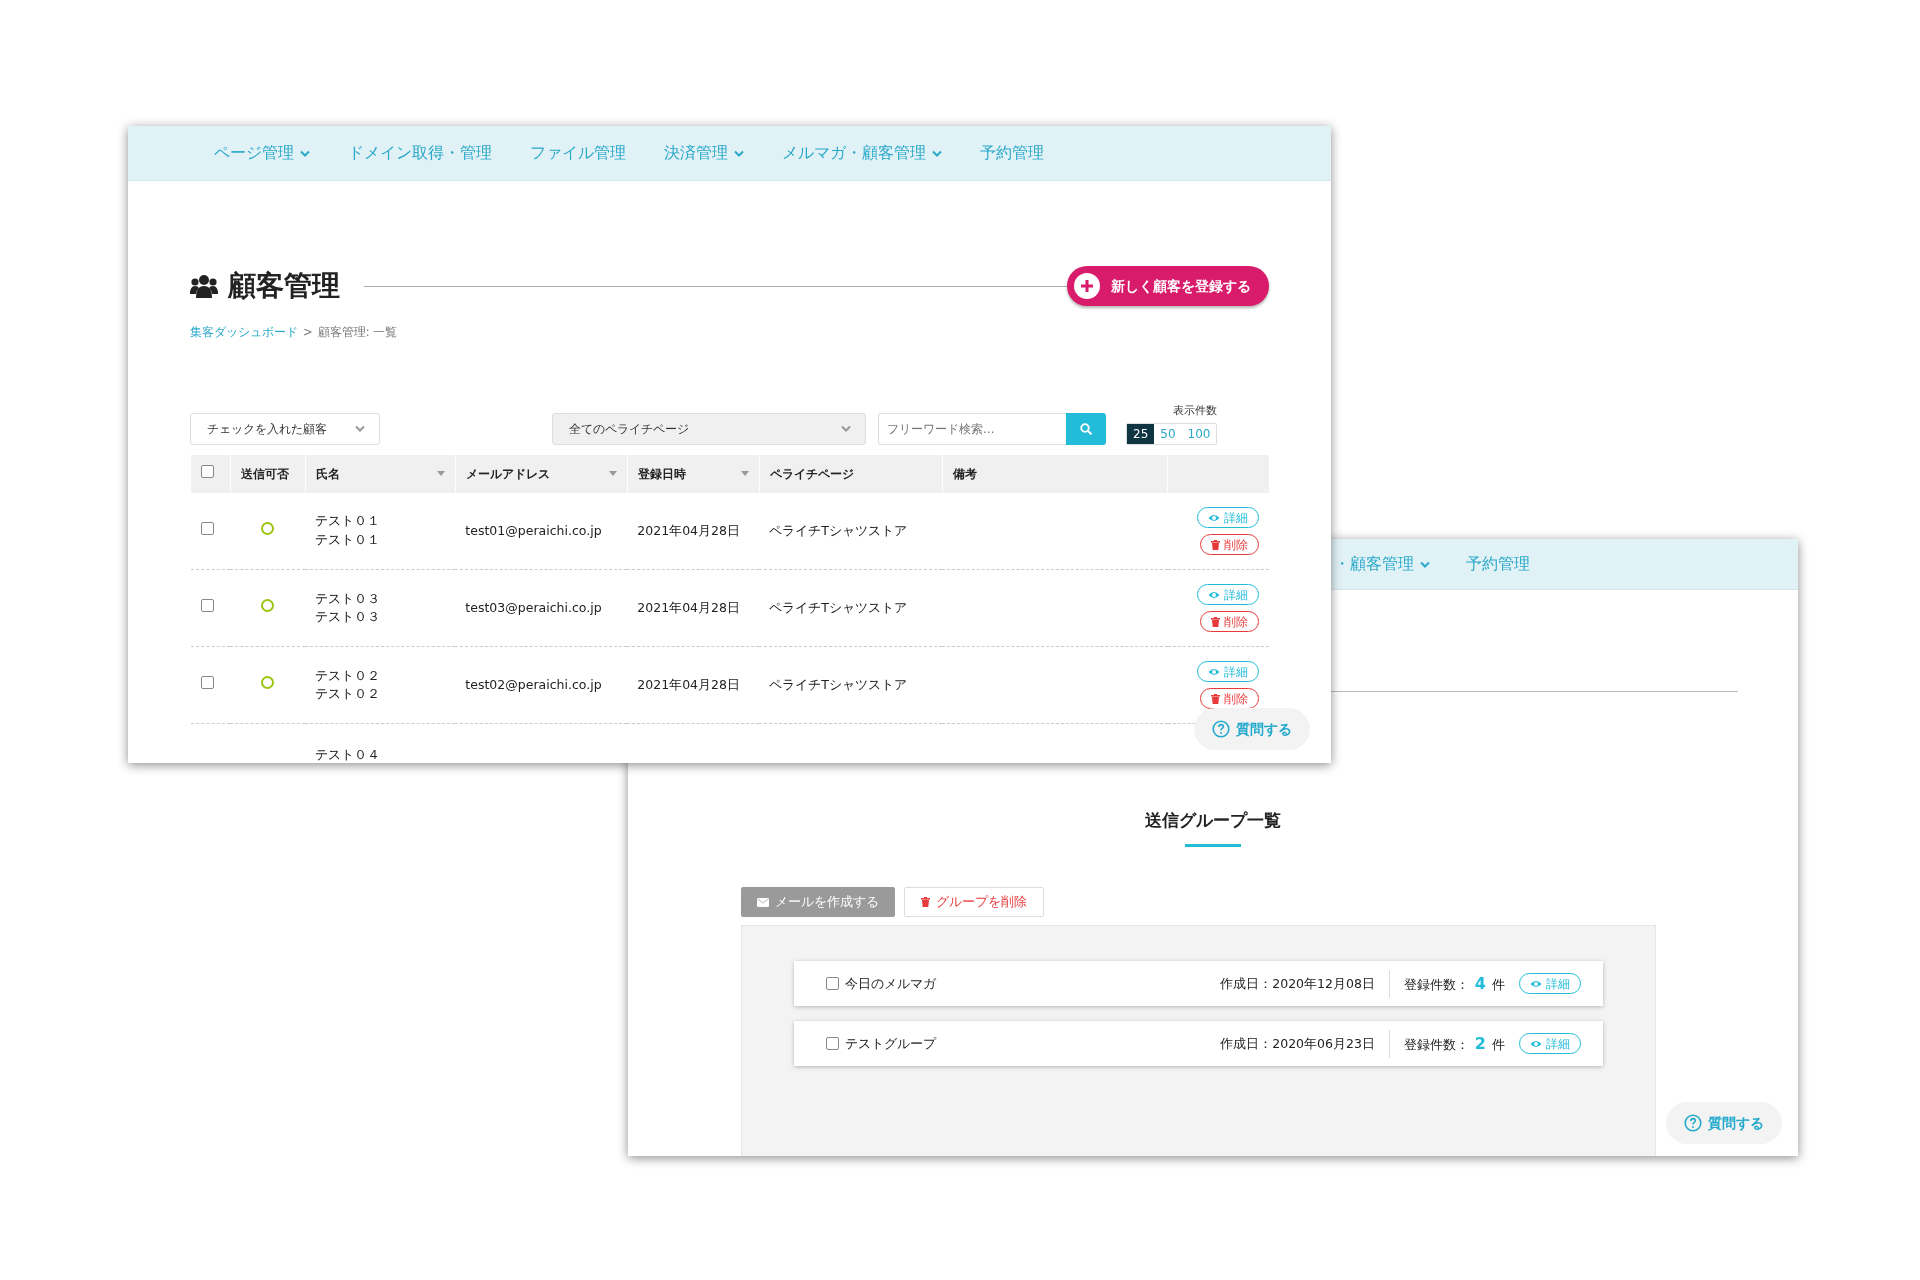 Image resolution: width=1920 pixels, height=1280 pixels. I want to click on group-name: テストグループ, so click(890, 1043).